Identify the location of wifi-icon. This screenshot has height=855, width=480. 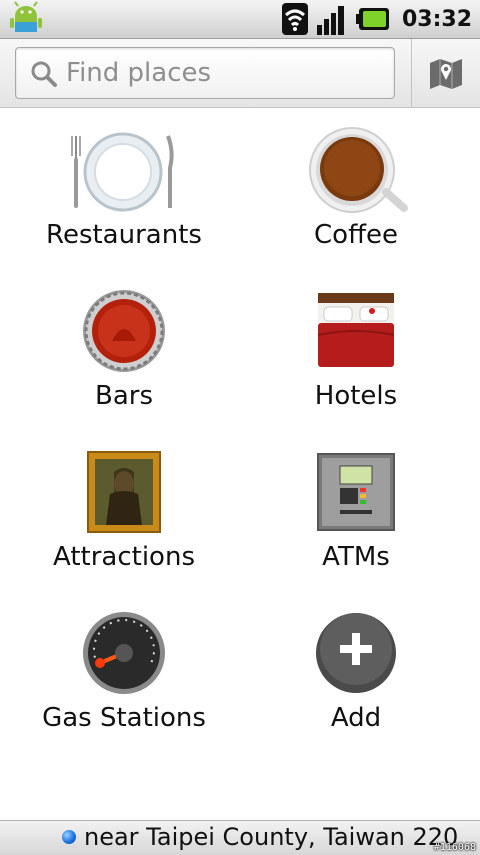
(294, 19).